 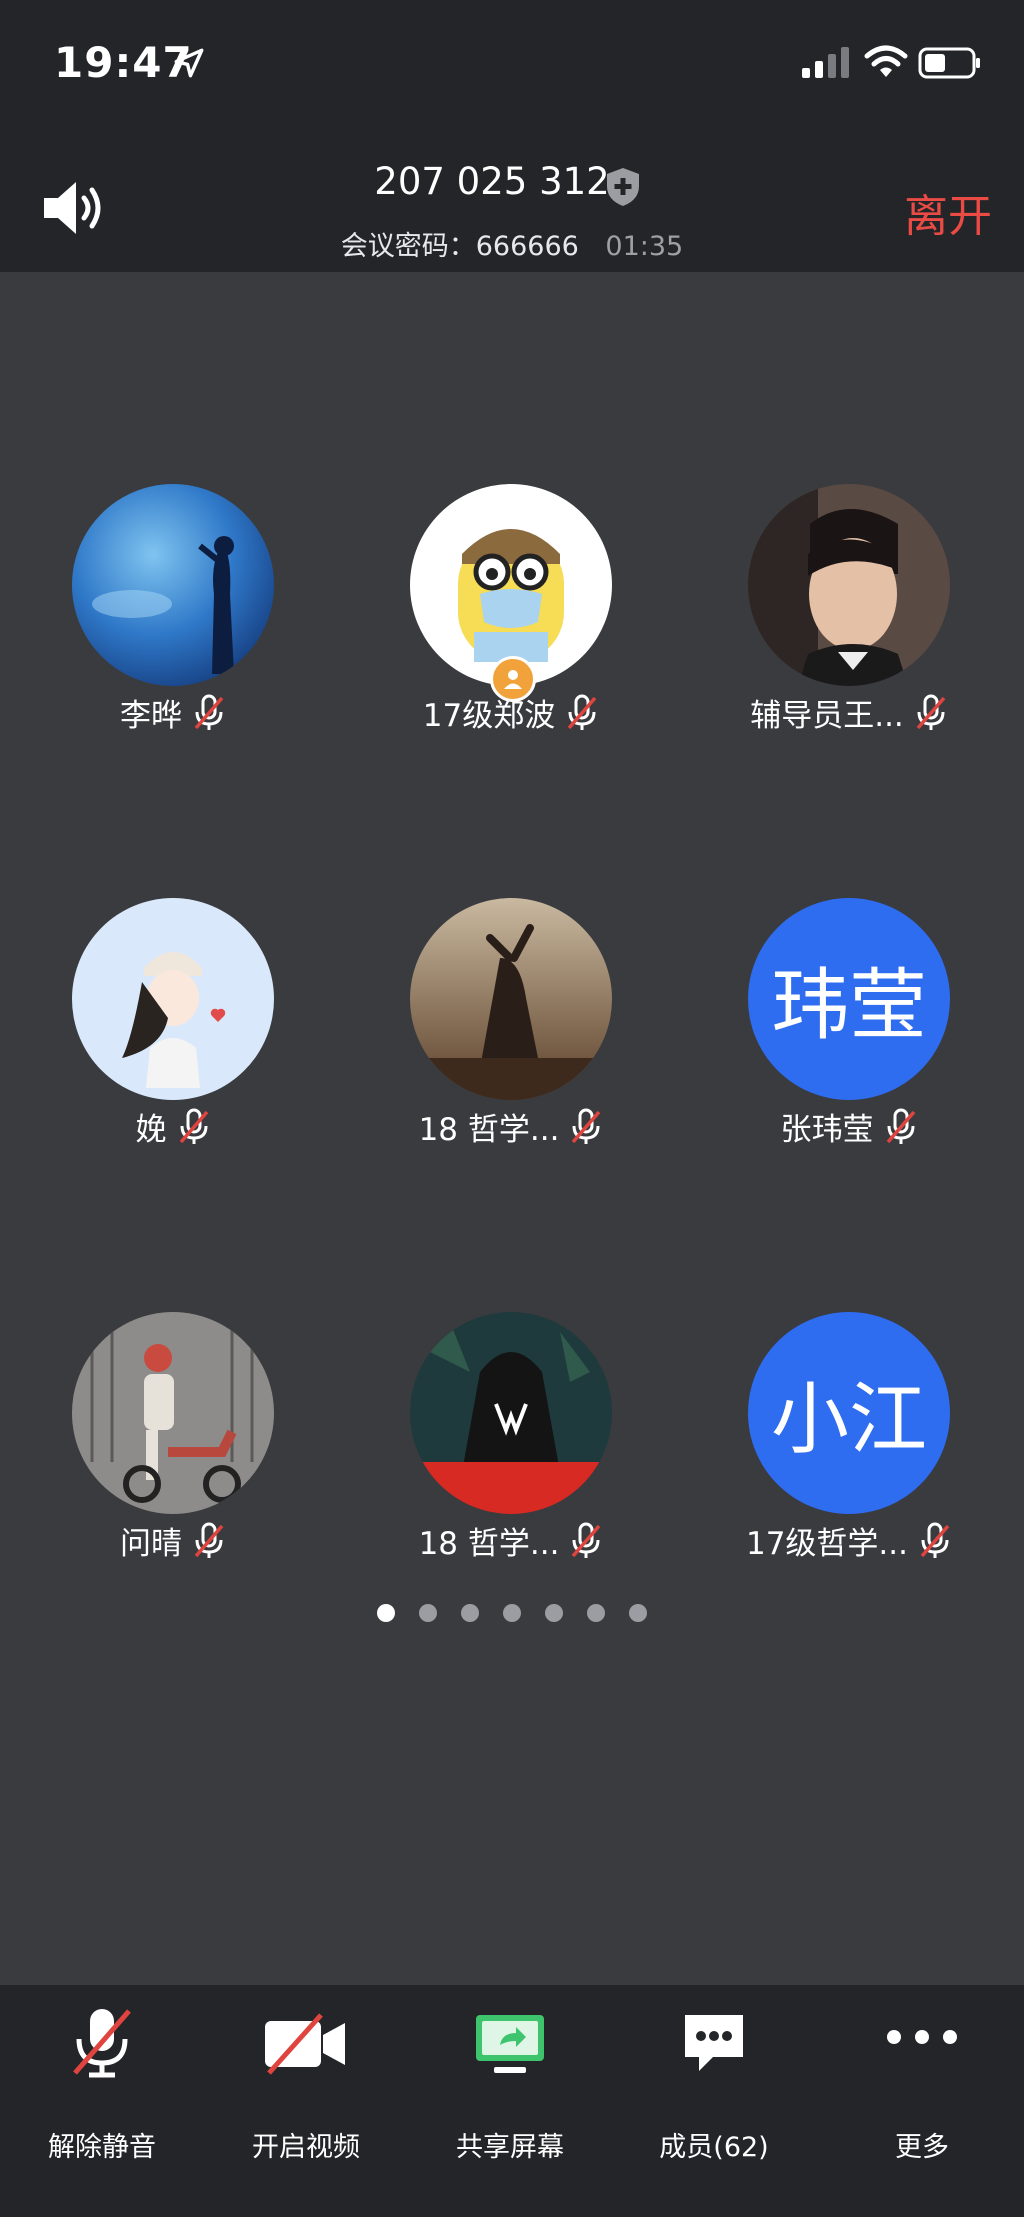 I want to click on participant-name-row: 娩, so click(x=173, y=1126).